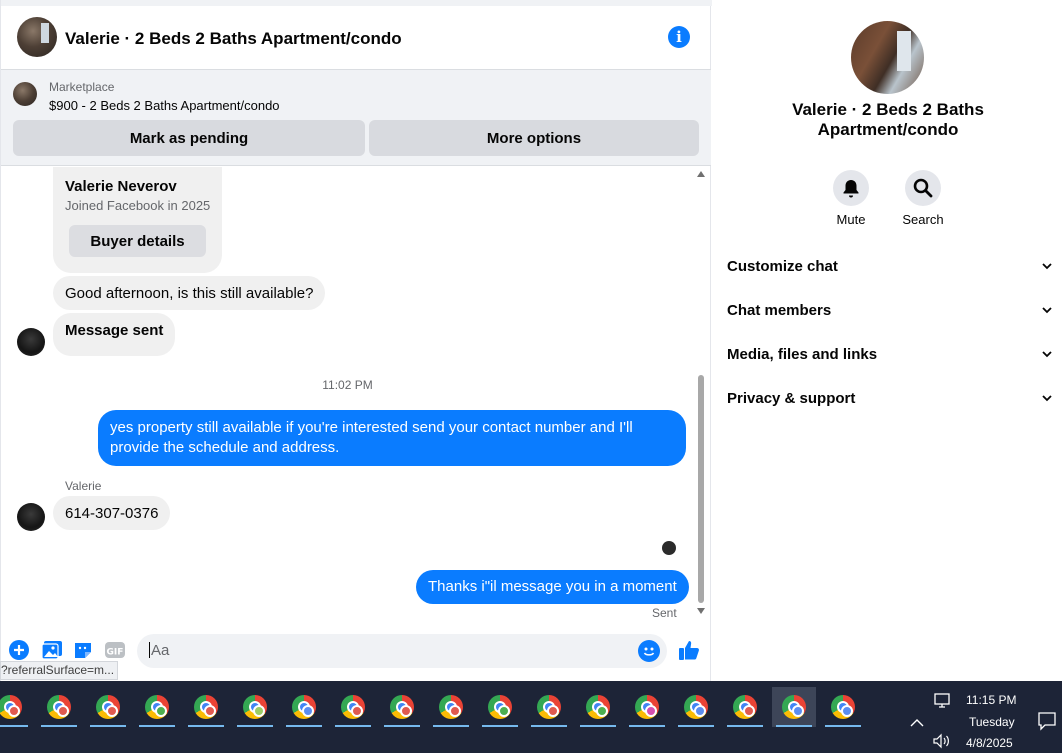 The image size is (1062, 753). I want to click on search-label: Search, so click(923, 219).